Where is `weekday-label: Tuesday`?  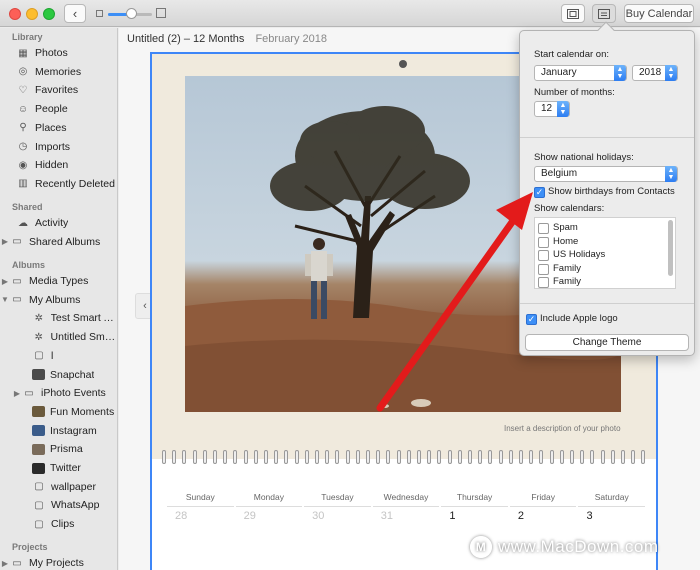
weekday-label: Tuesday is located at coordinates (337, 499).